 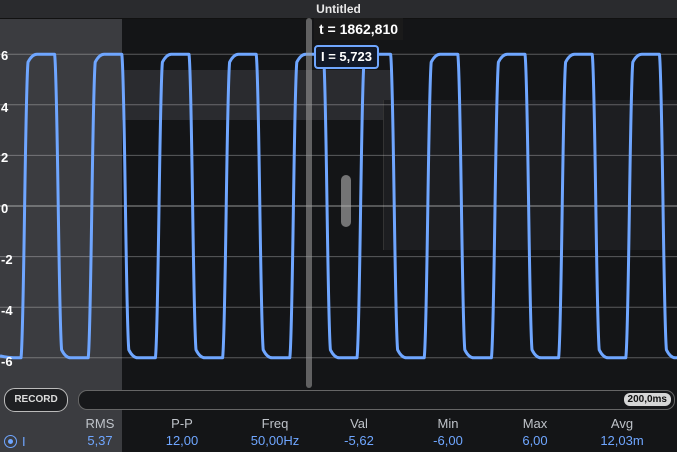 What do you see at coordinates (535, 440) in the screenshot?
I see `stat-value: 6,00` at bounding box center [535, 440].